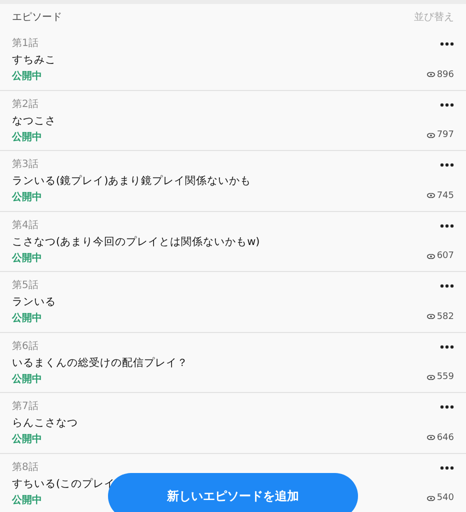 The height and width of the screenshot is (512, 466). Describe the element at coordinates (445, 317) in the screenshot. I see `view-number: 582` at that location.